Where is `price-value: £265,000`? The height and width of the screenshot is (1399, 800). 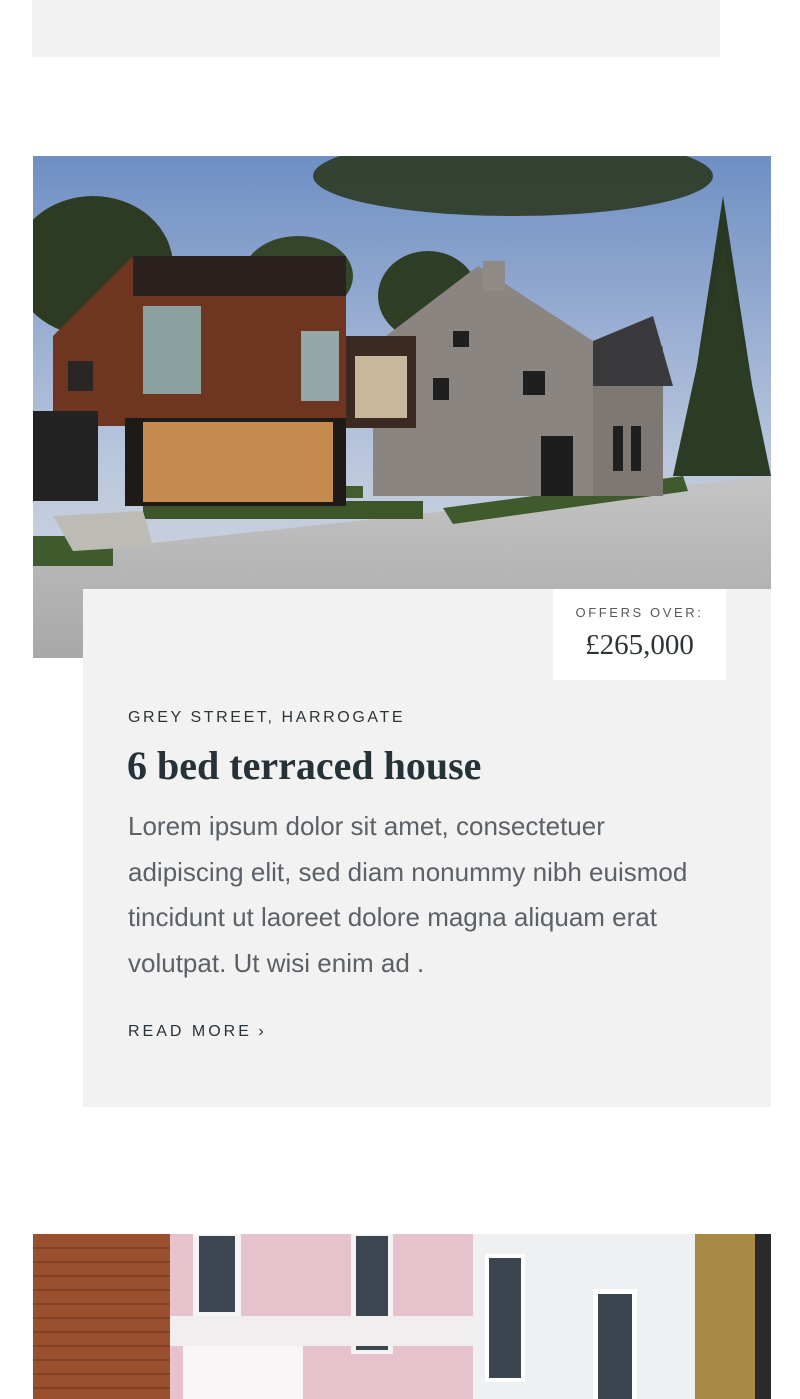
price-value: £265,000 is located at coordinates (639, 645).